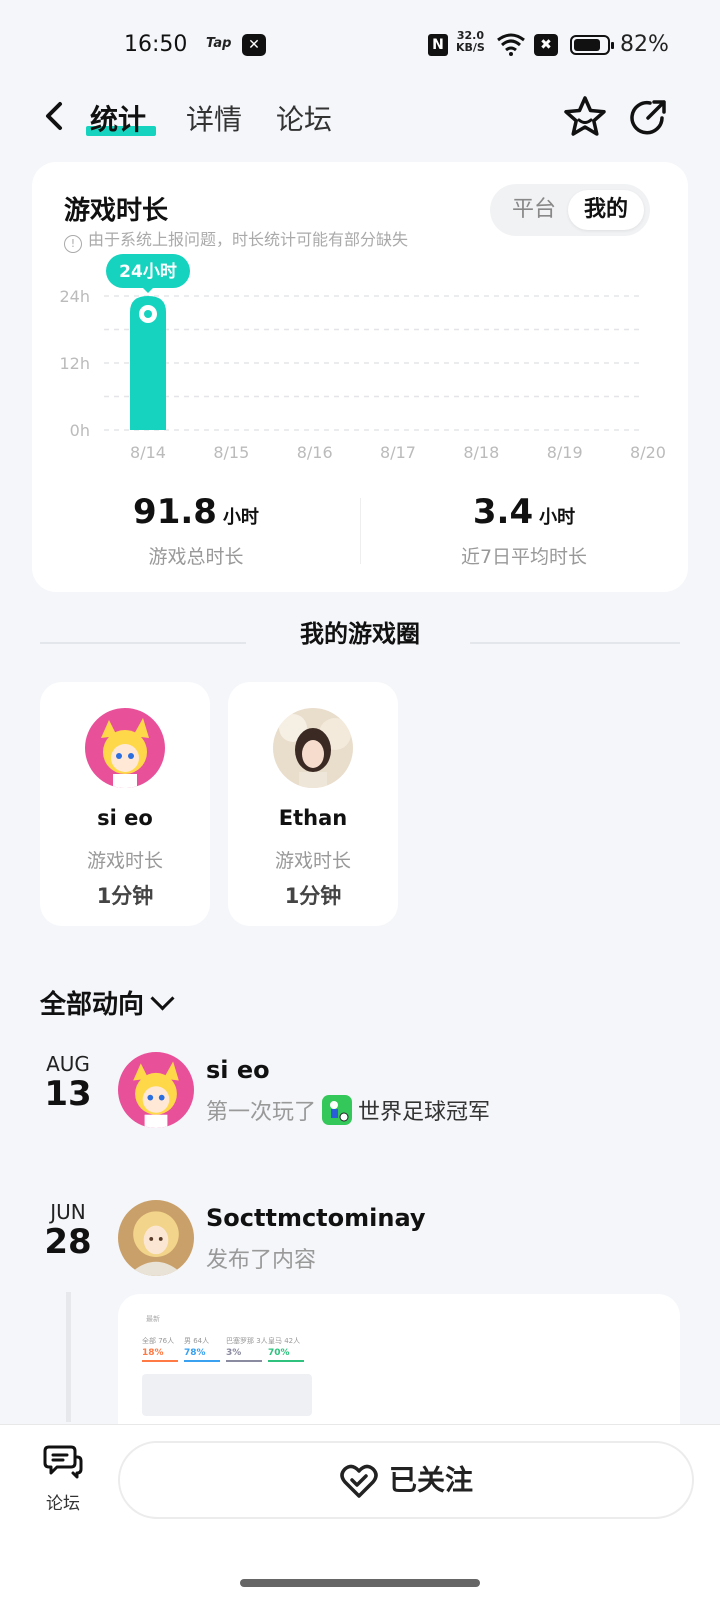  What do you see at coordinates (68, 1212) in the screenshot?
I see `feed-month: JUN` at bounding box center [68, 1212].